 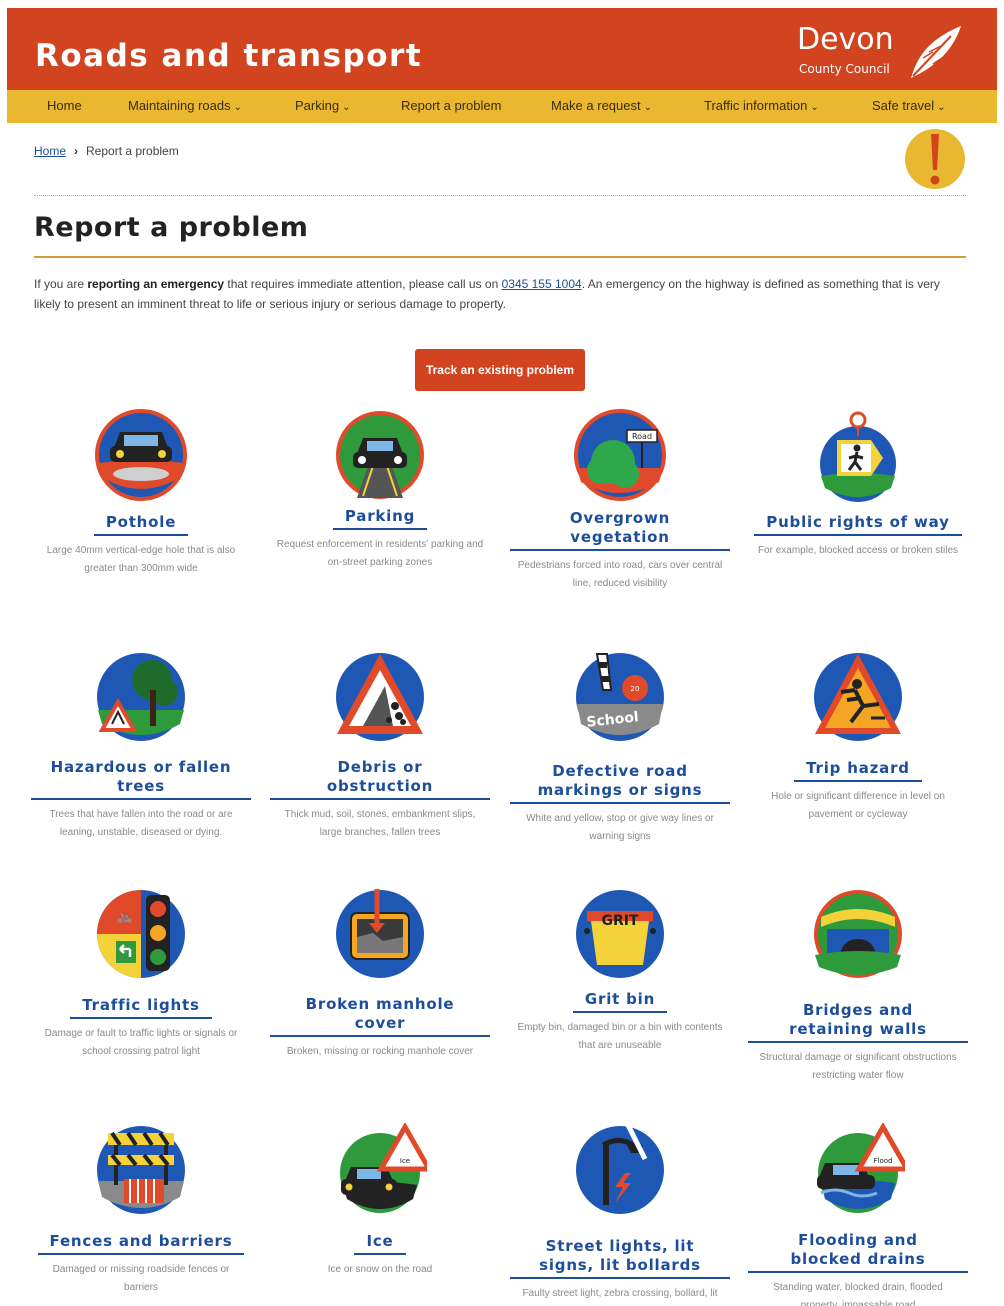 I want to click on breadcrumb-current: Report a problem, so click(x=132, y=151).